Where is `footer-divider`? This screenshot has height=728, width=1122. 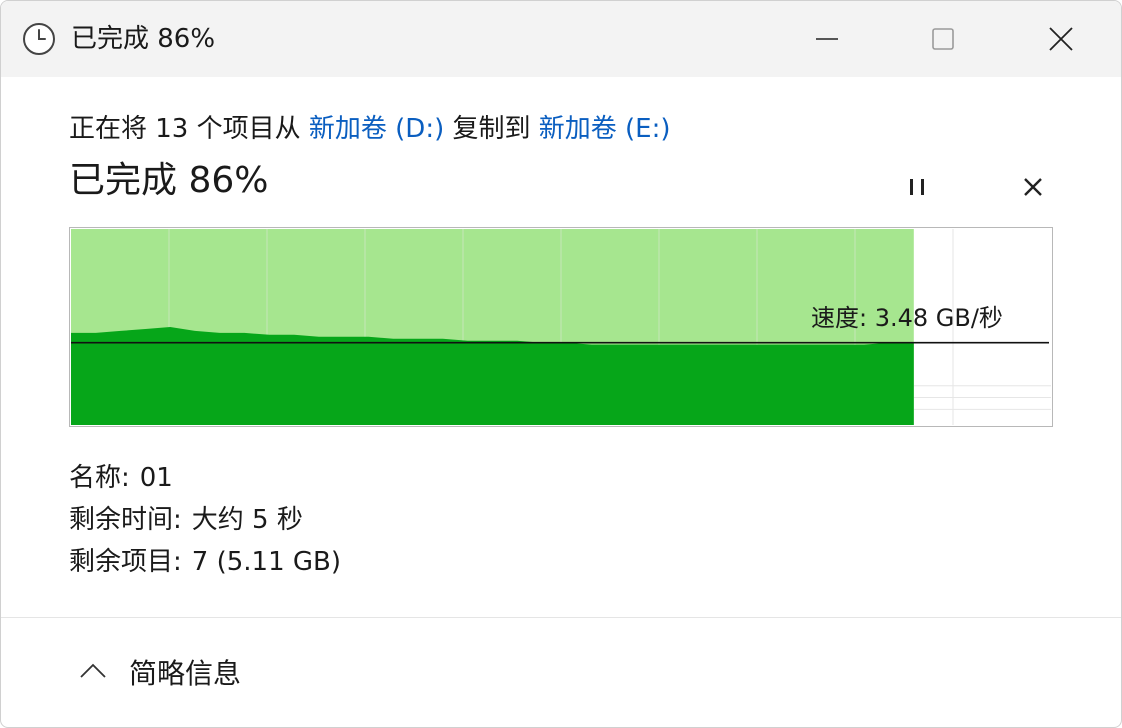 footer-divider is located at coordinates (561, 617).